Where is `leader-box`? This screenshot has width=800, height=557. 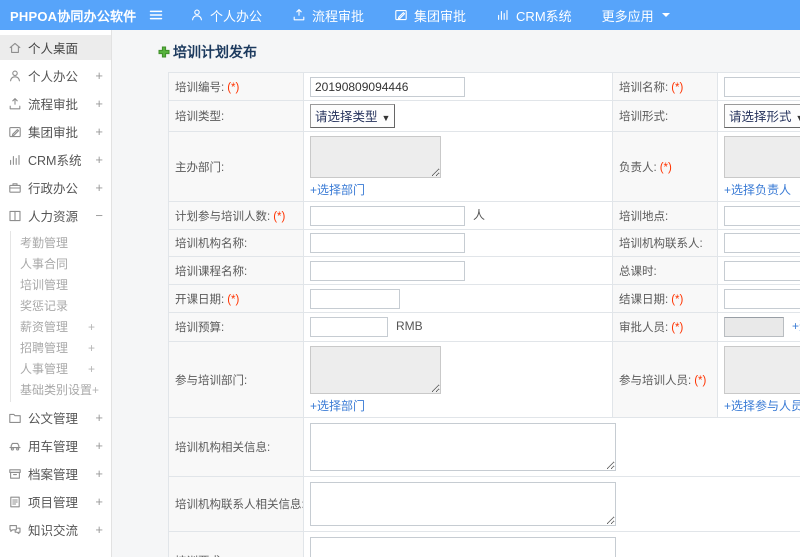
leader-box is located at coordinates (762, 157).